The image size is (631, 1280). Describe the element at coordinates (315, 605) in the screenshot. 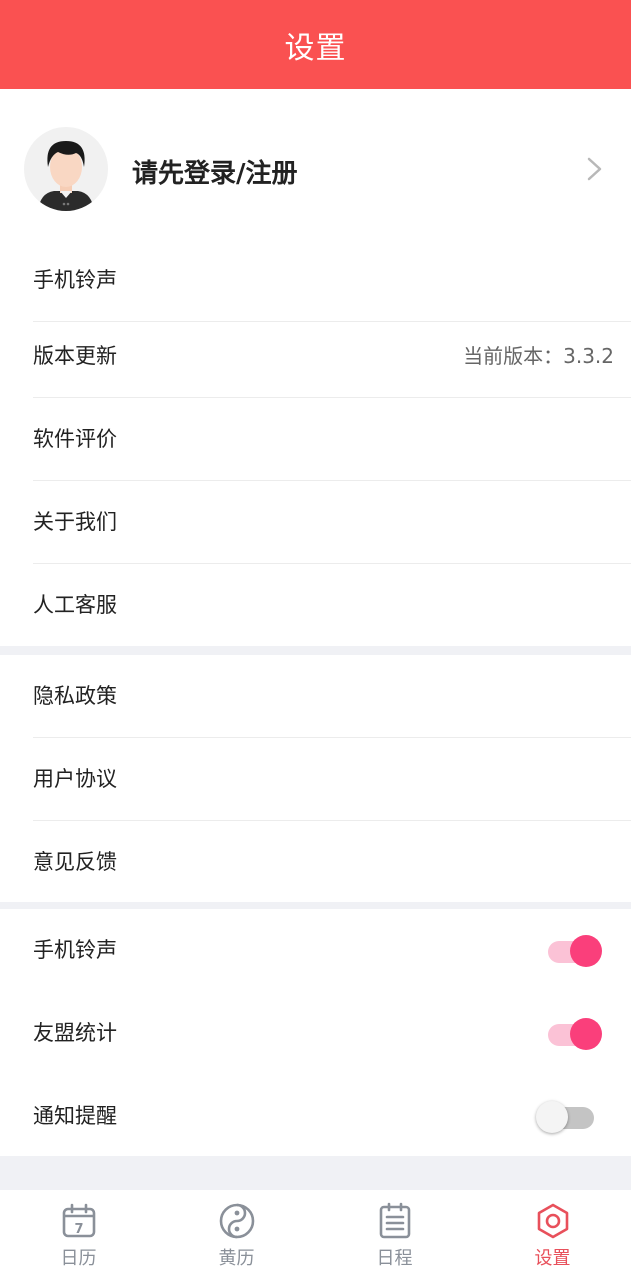

I see `menu-item-customer-service: 人工客服` at that location.